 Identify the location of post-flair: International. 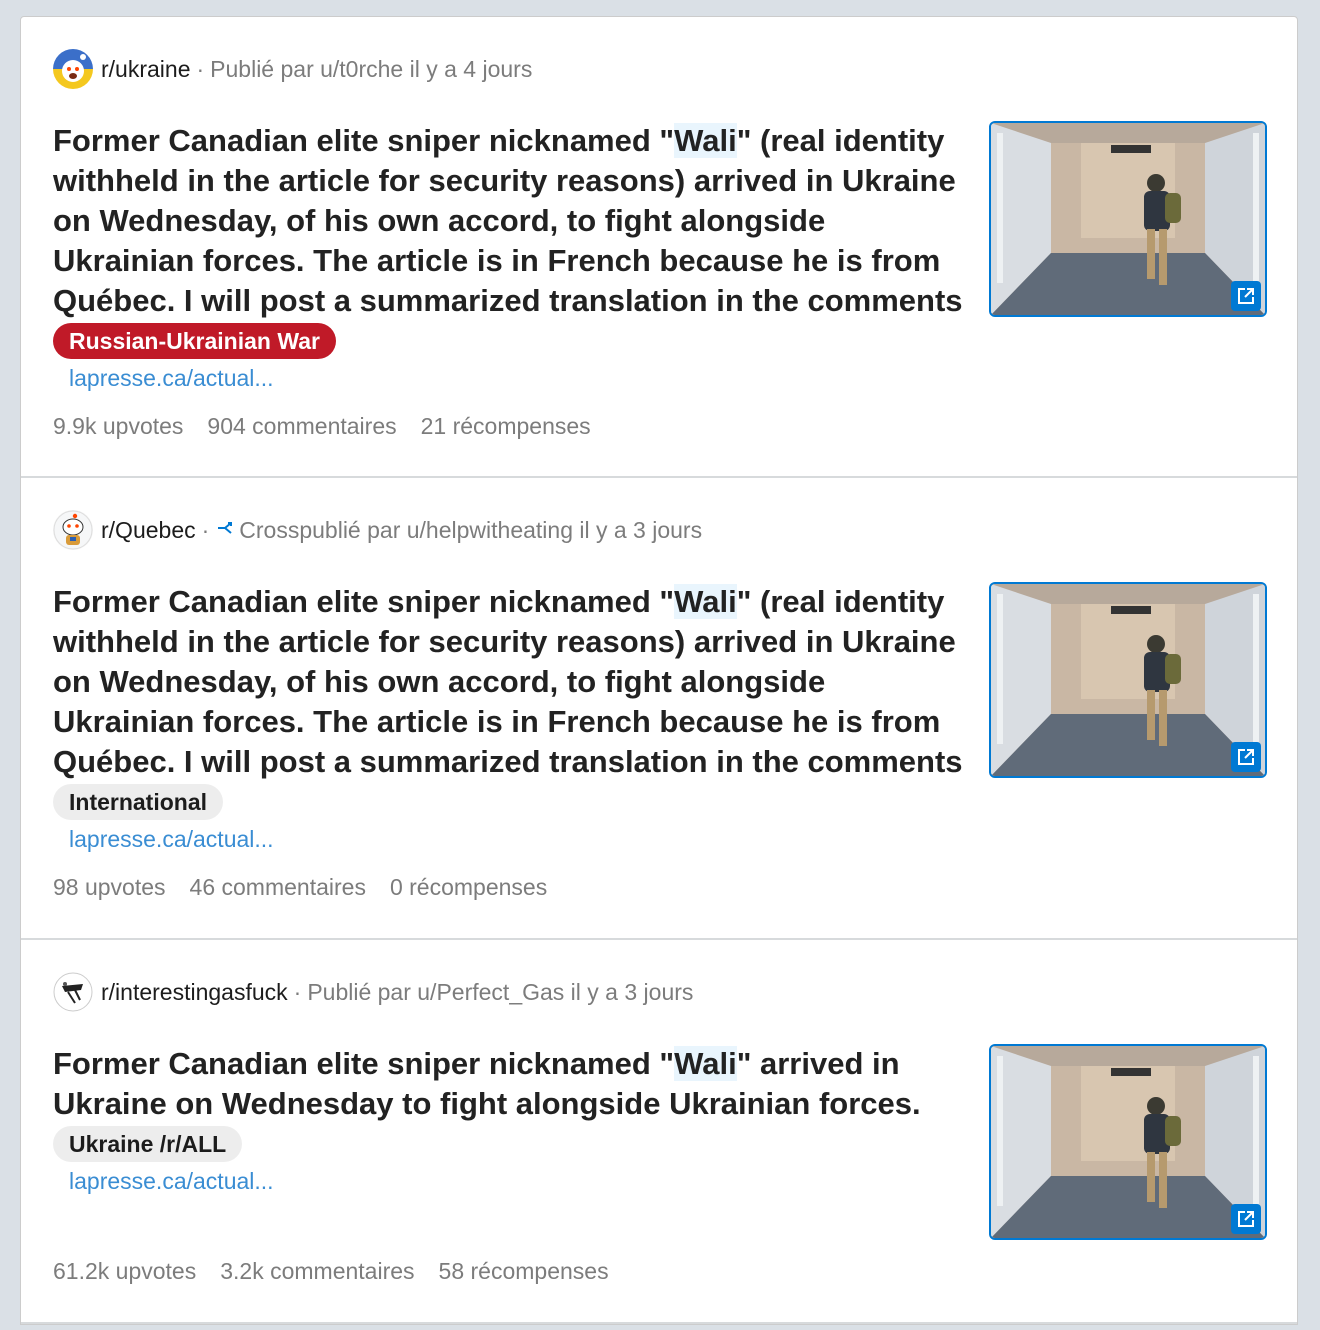
(138, 802).